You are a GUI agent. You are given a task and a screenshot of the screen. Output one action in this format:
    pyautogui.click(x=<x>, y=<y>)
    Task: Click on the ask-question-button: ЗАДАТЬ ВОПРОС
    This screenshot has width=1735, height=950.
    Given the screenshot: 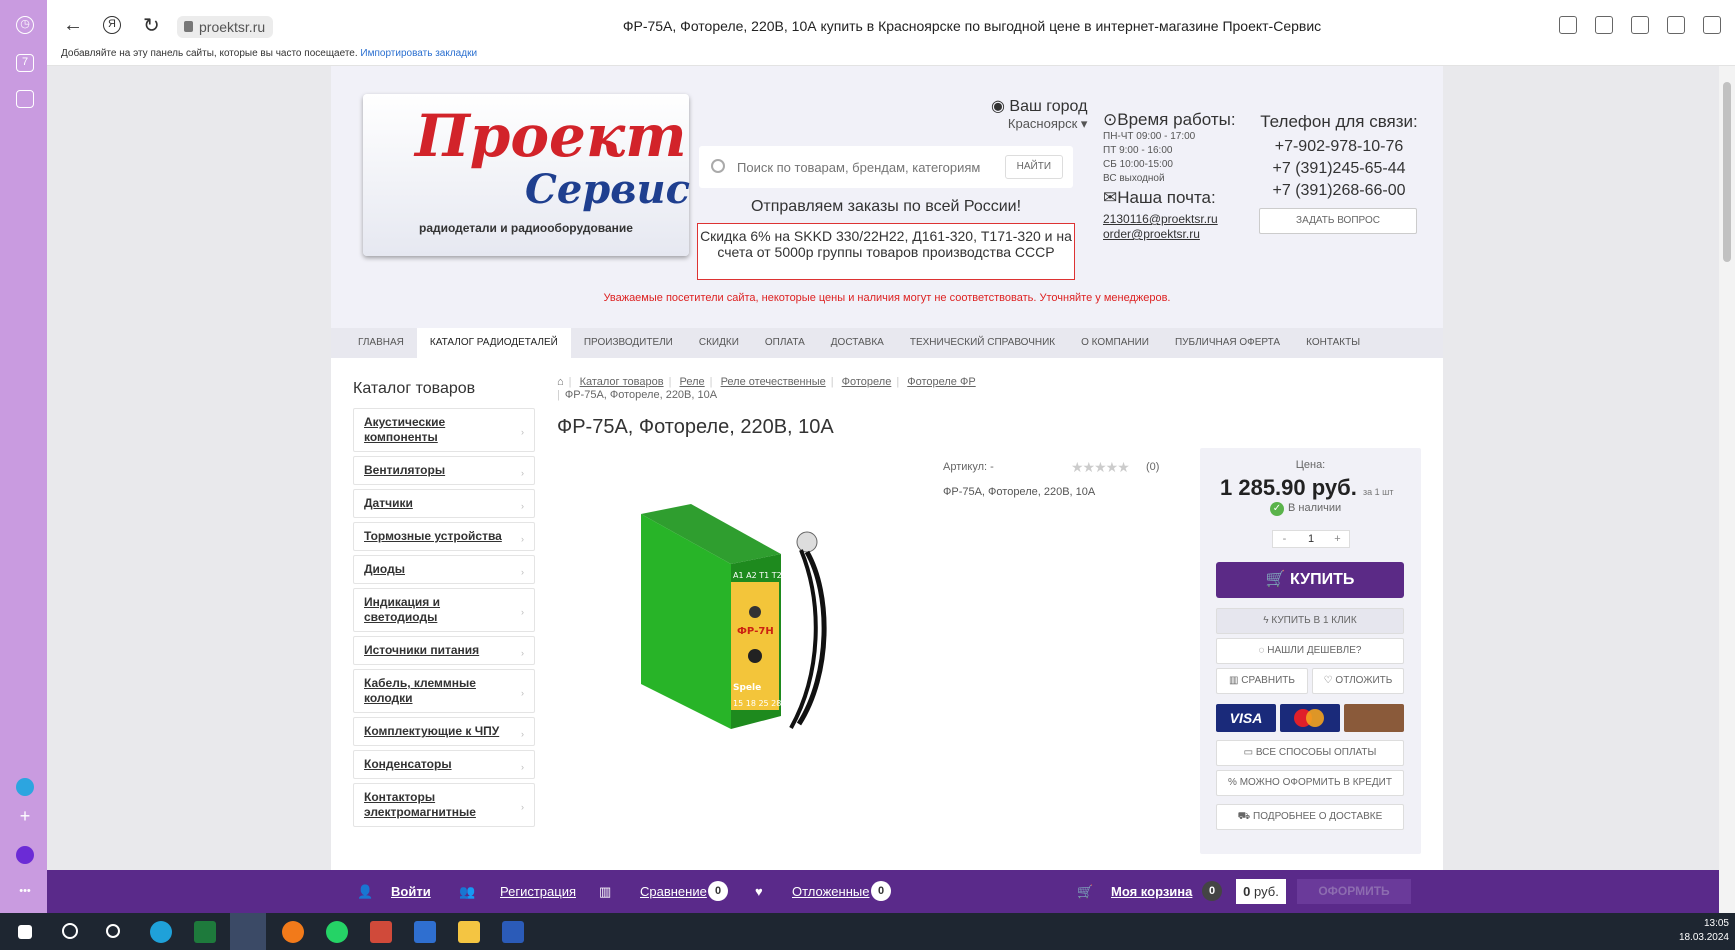 What is the action you would take?
    pyautogui.click(x=1338, y=221)
    